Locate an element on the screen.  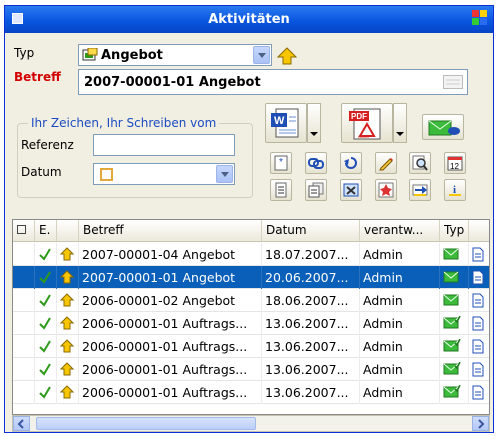
datum-picker is located at coordinates (164, 174).